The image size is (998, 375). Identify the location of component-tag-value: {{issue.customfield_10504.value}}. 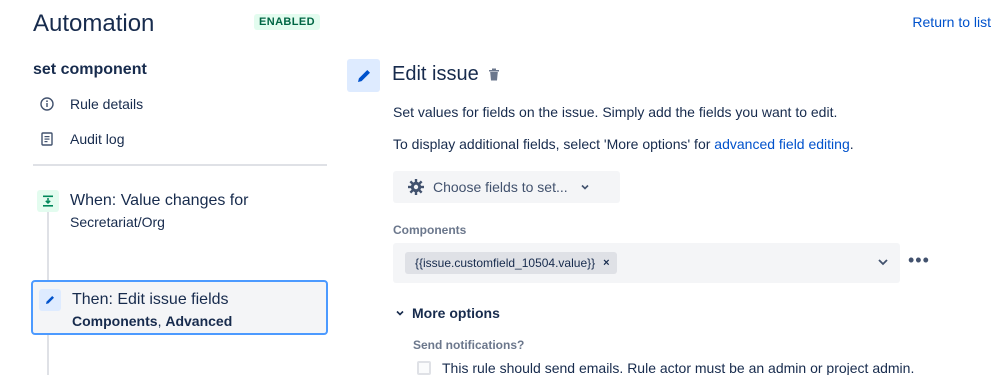
(505, 263).